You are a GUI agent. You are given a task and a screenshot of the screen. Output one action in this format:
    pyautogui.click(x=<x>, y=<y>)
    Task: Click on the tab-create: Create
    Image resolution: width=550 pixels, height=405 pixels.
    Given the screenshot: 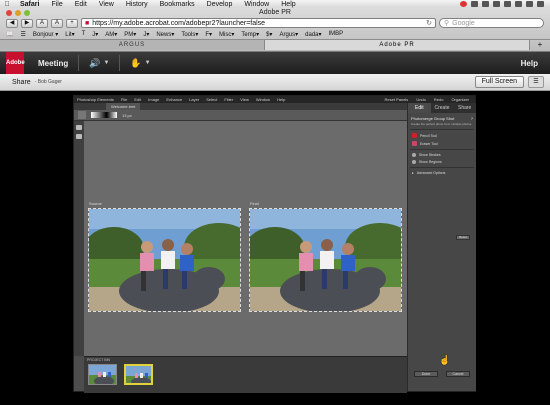 What is the action you would take?
    pyautogui.click(x=442, y=108)
    